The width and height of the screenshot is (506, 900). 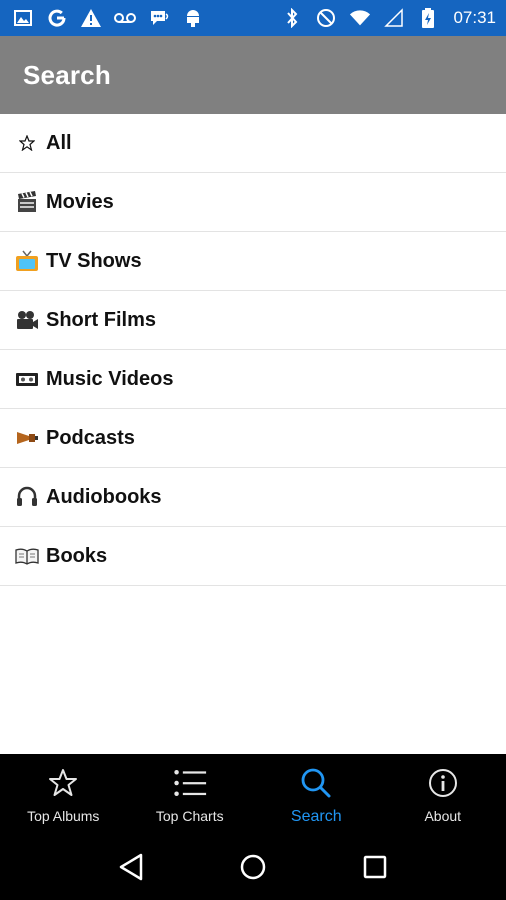 What do you see at coordinates (253, 379) in the screenshot?
I see `list-item-music-videos: Music Videos` at bounding box center [253, 379].